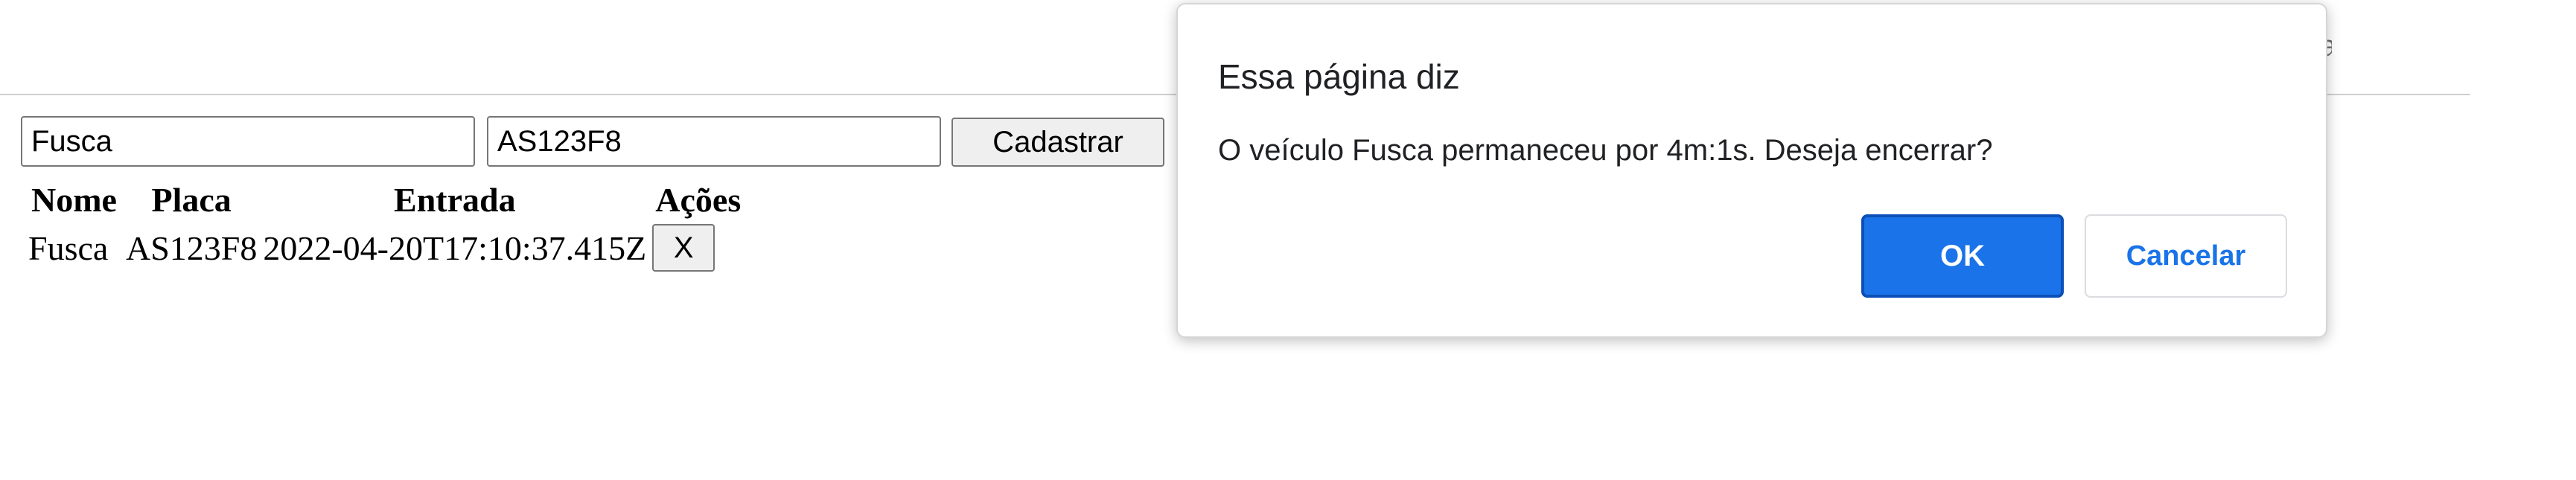 Image resolution: width=2576 pixels, height=480 pixels. Describe the element at coordinates (698, 200) in the screenshot. I see `header-acoes: Ações` at that location.